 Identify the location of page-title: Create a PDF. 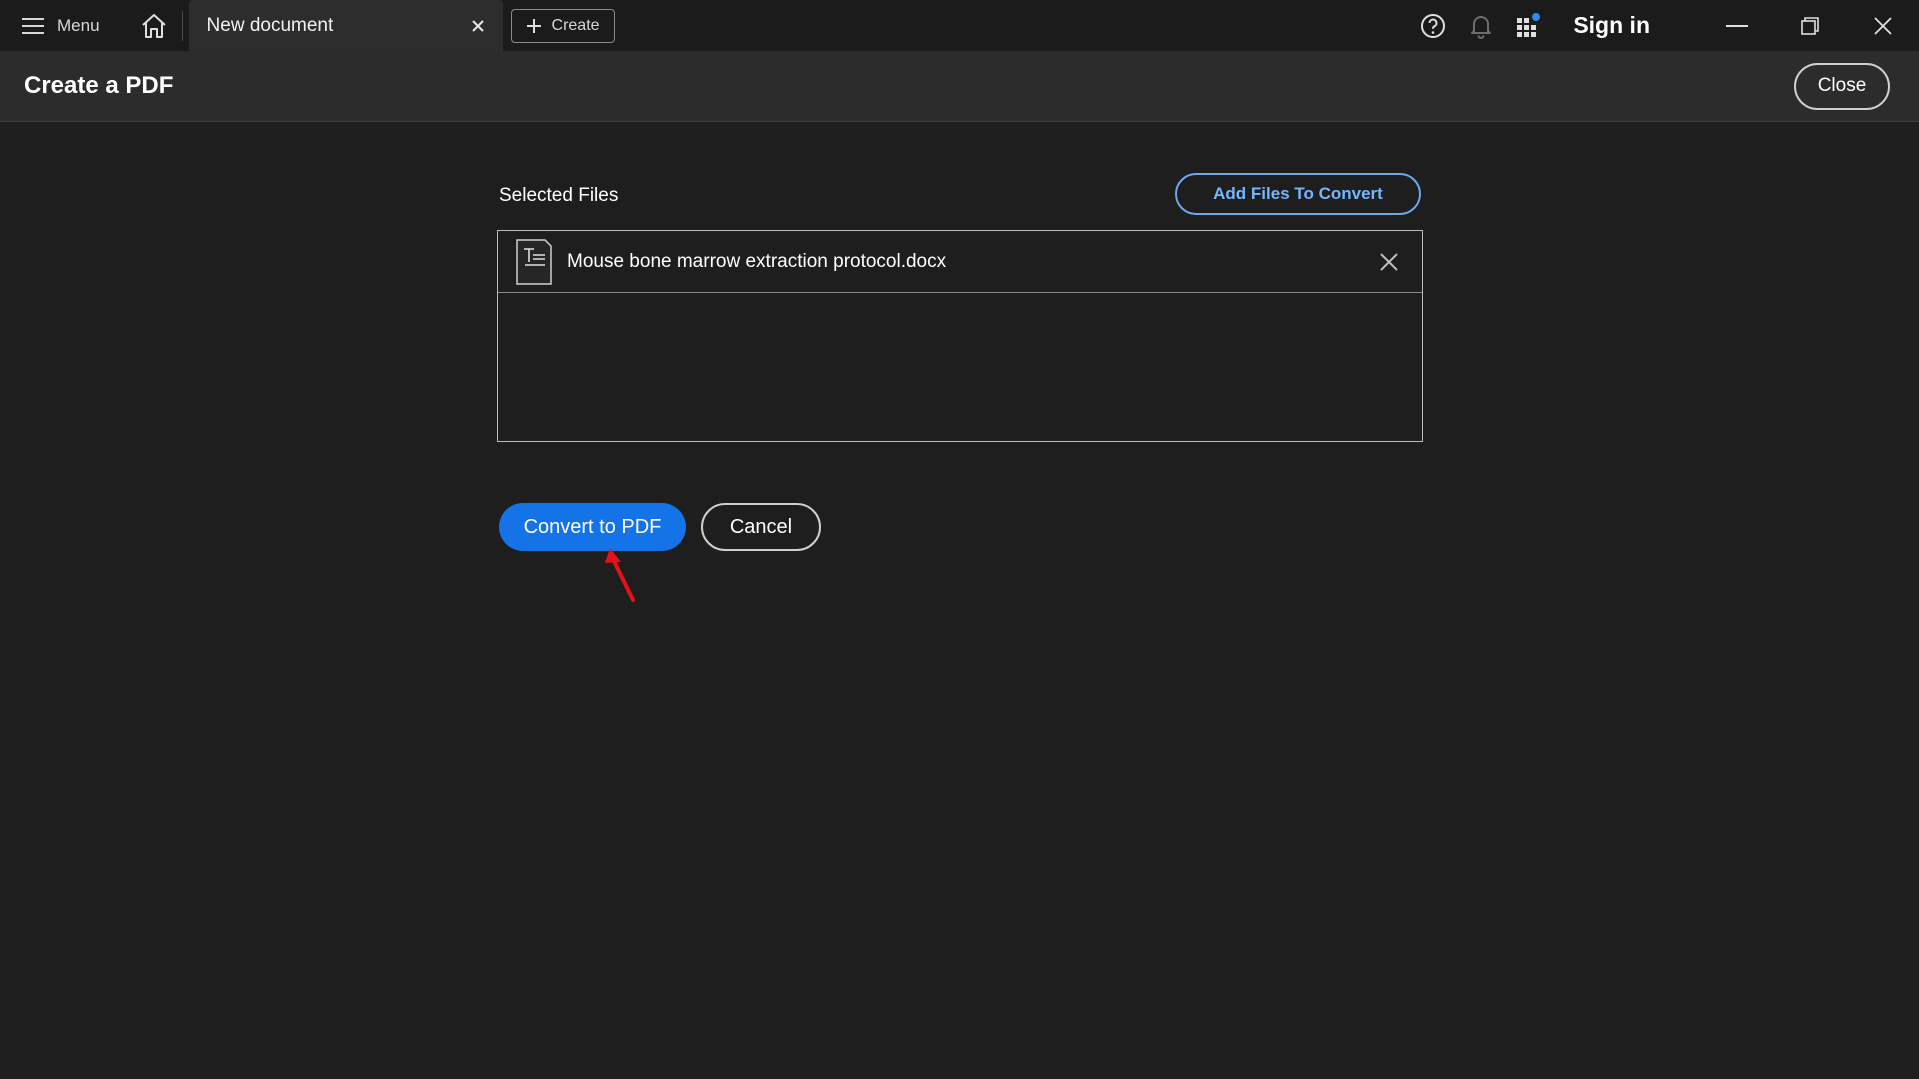
(99, 85).